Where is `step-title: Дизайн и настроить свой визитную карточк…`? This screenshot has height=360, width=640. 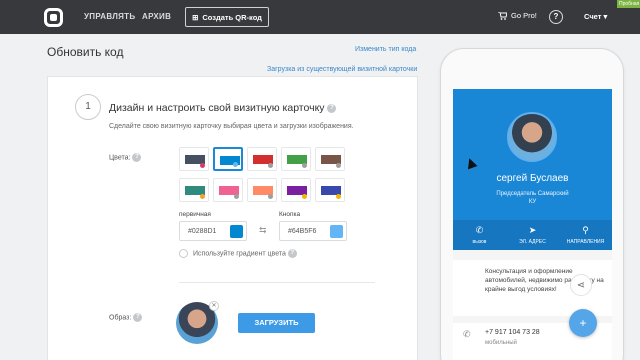 step-title: Дизайн и настроить свой визитную карточк… is located at coordinates (223, 108).